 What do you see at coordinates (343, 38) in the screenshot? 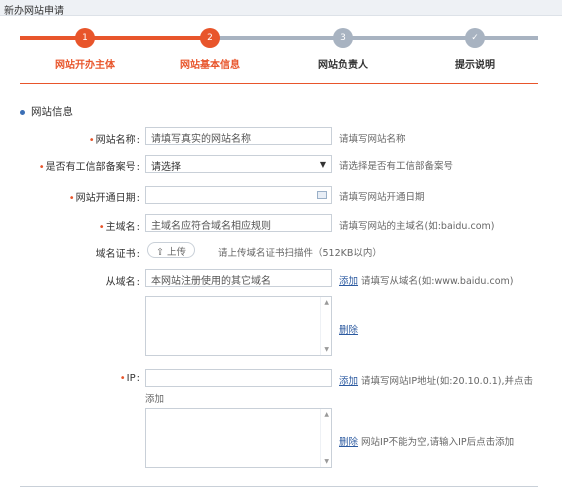
I see `step-3-circle: 3` at bounding box center [343, 38].